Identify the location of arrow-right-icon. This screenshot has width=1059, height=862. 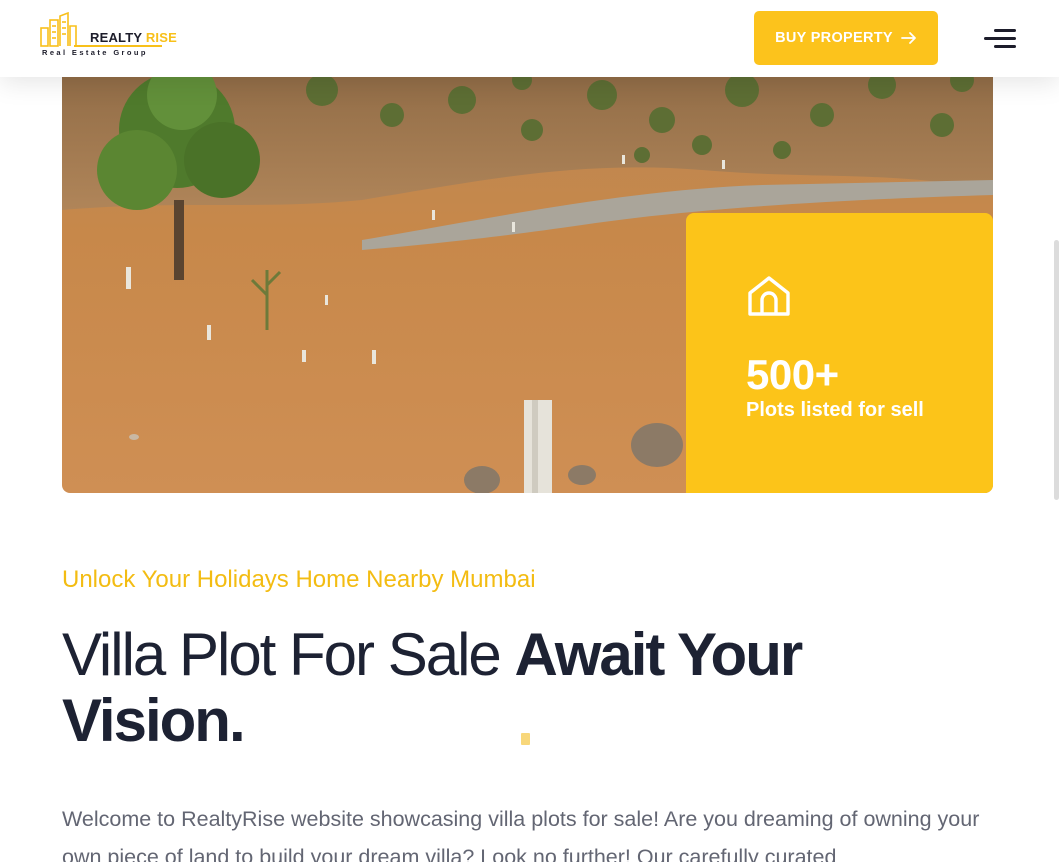
(908, 38).